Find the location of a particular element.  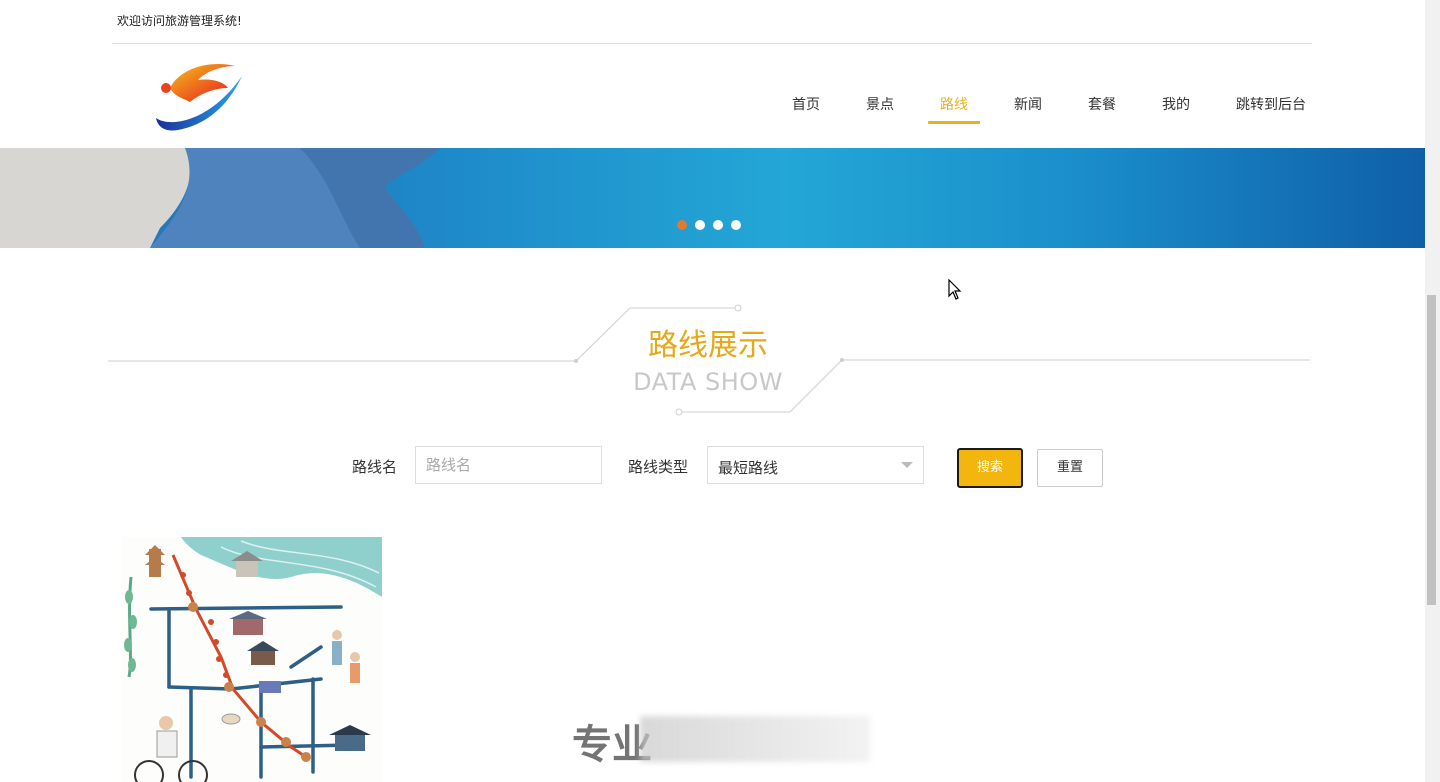

banner-carousel is located at coordinates (712, 198).